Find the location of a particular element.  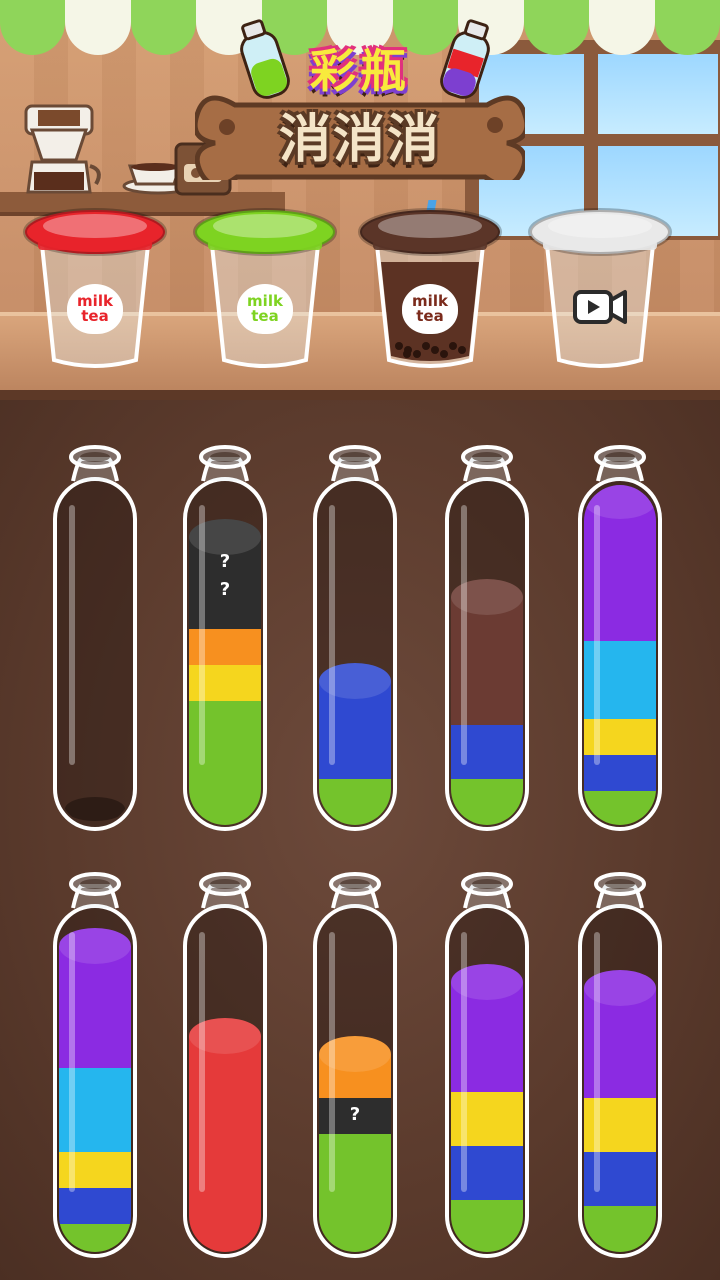

tube-glass is located at coordinates (95, 654).